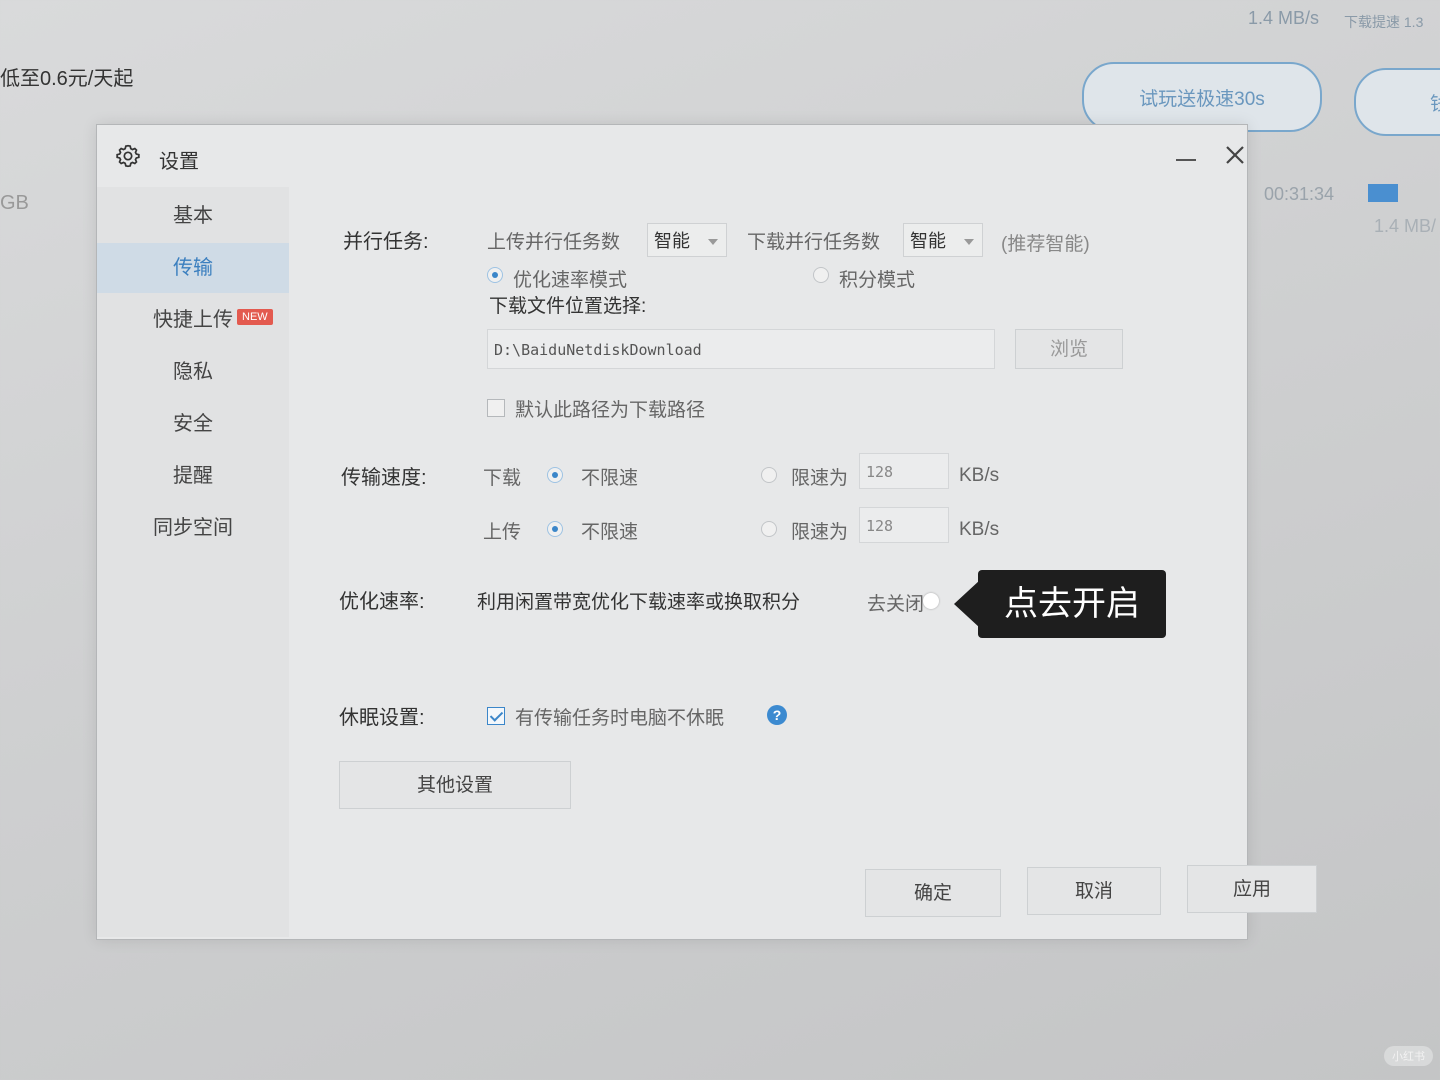 This screenshot has width=1440, height=1080. I want to click on partial-button: 钱, so click(1397, 102).